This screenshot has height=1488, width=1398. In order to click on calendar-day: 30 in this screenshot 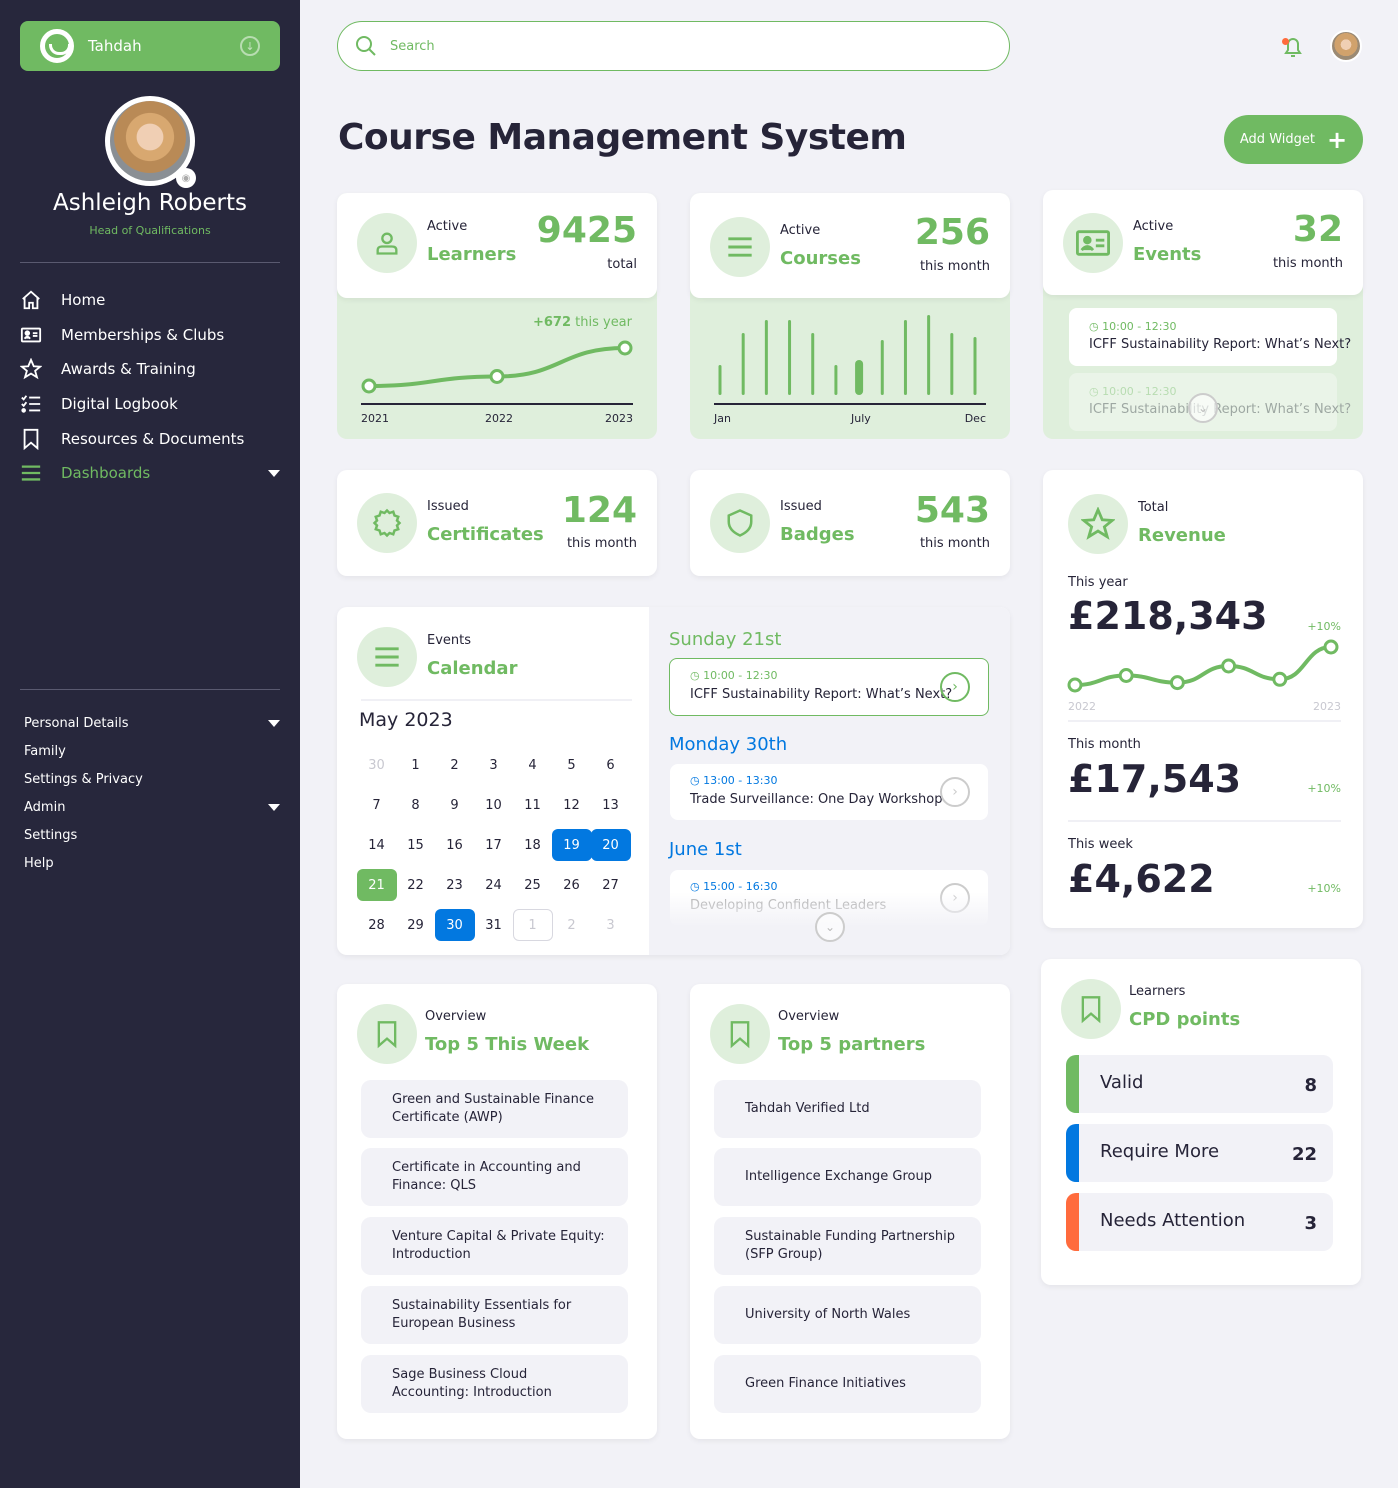, I will do `click(377, 765)`.